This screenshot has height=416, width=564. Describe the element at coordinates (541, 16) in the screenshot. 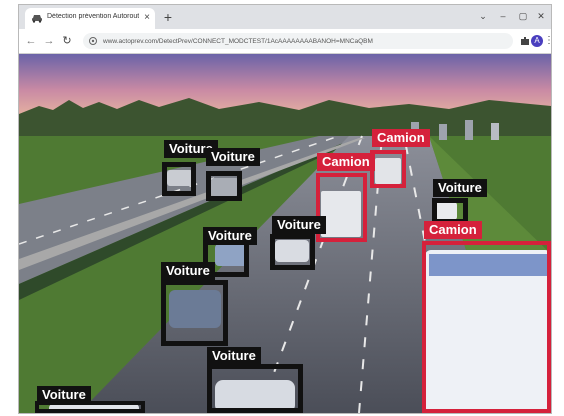

I see `close-window-button: ✕` at that location.